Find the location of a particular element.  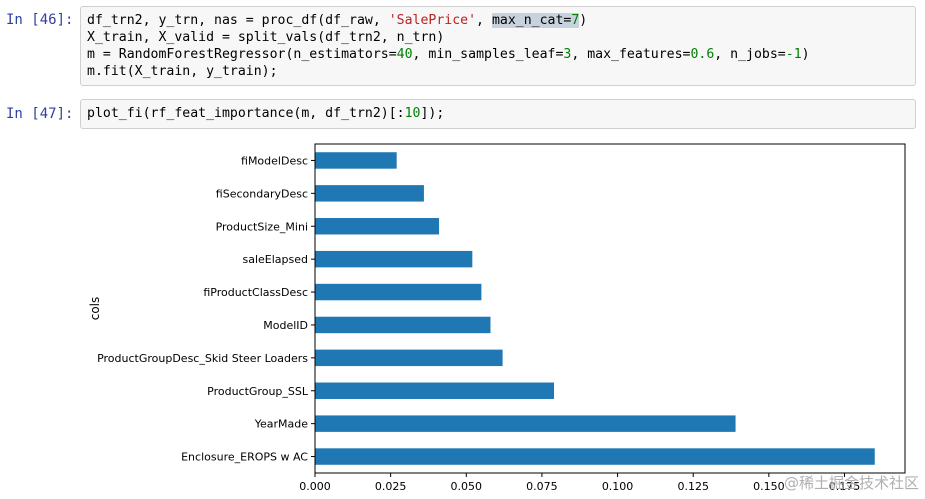

y-tick-label: ProductSize_Mini is located at coordinates (262, 226).